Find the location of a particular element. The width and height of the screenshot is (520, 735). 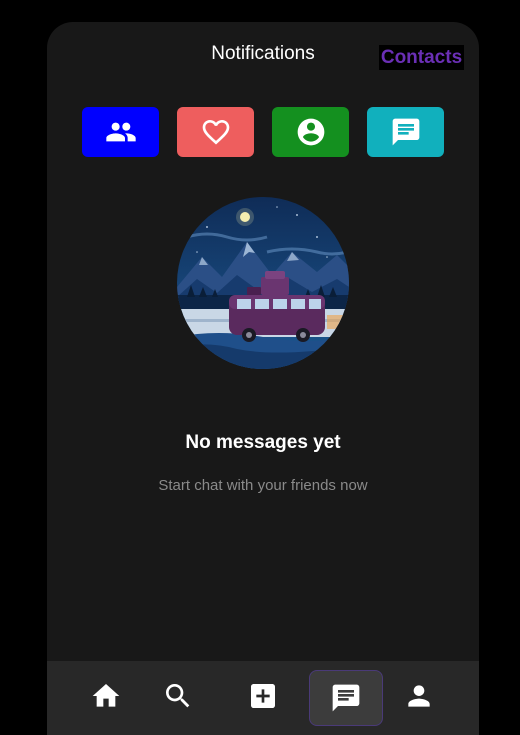

bottom-nav is located at coordinates (263, 698).